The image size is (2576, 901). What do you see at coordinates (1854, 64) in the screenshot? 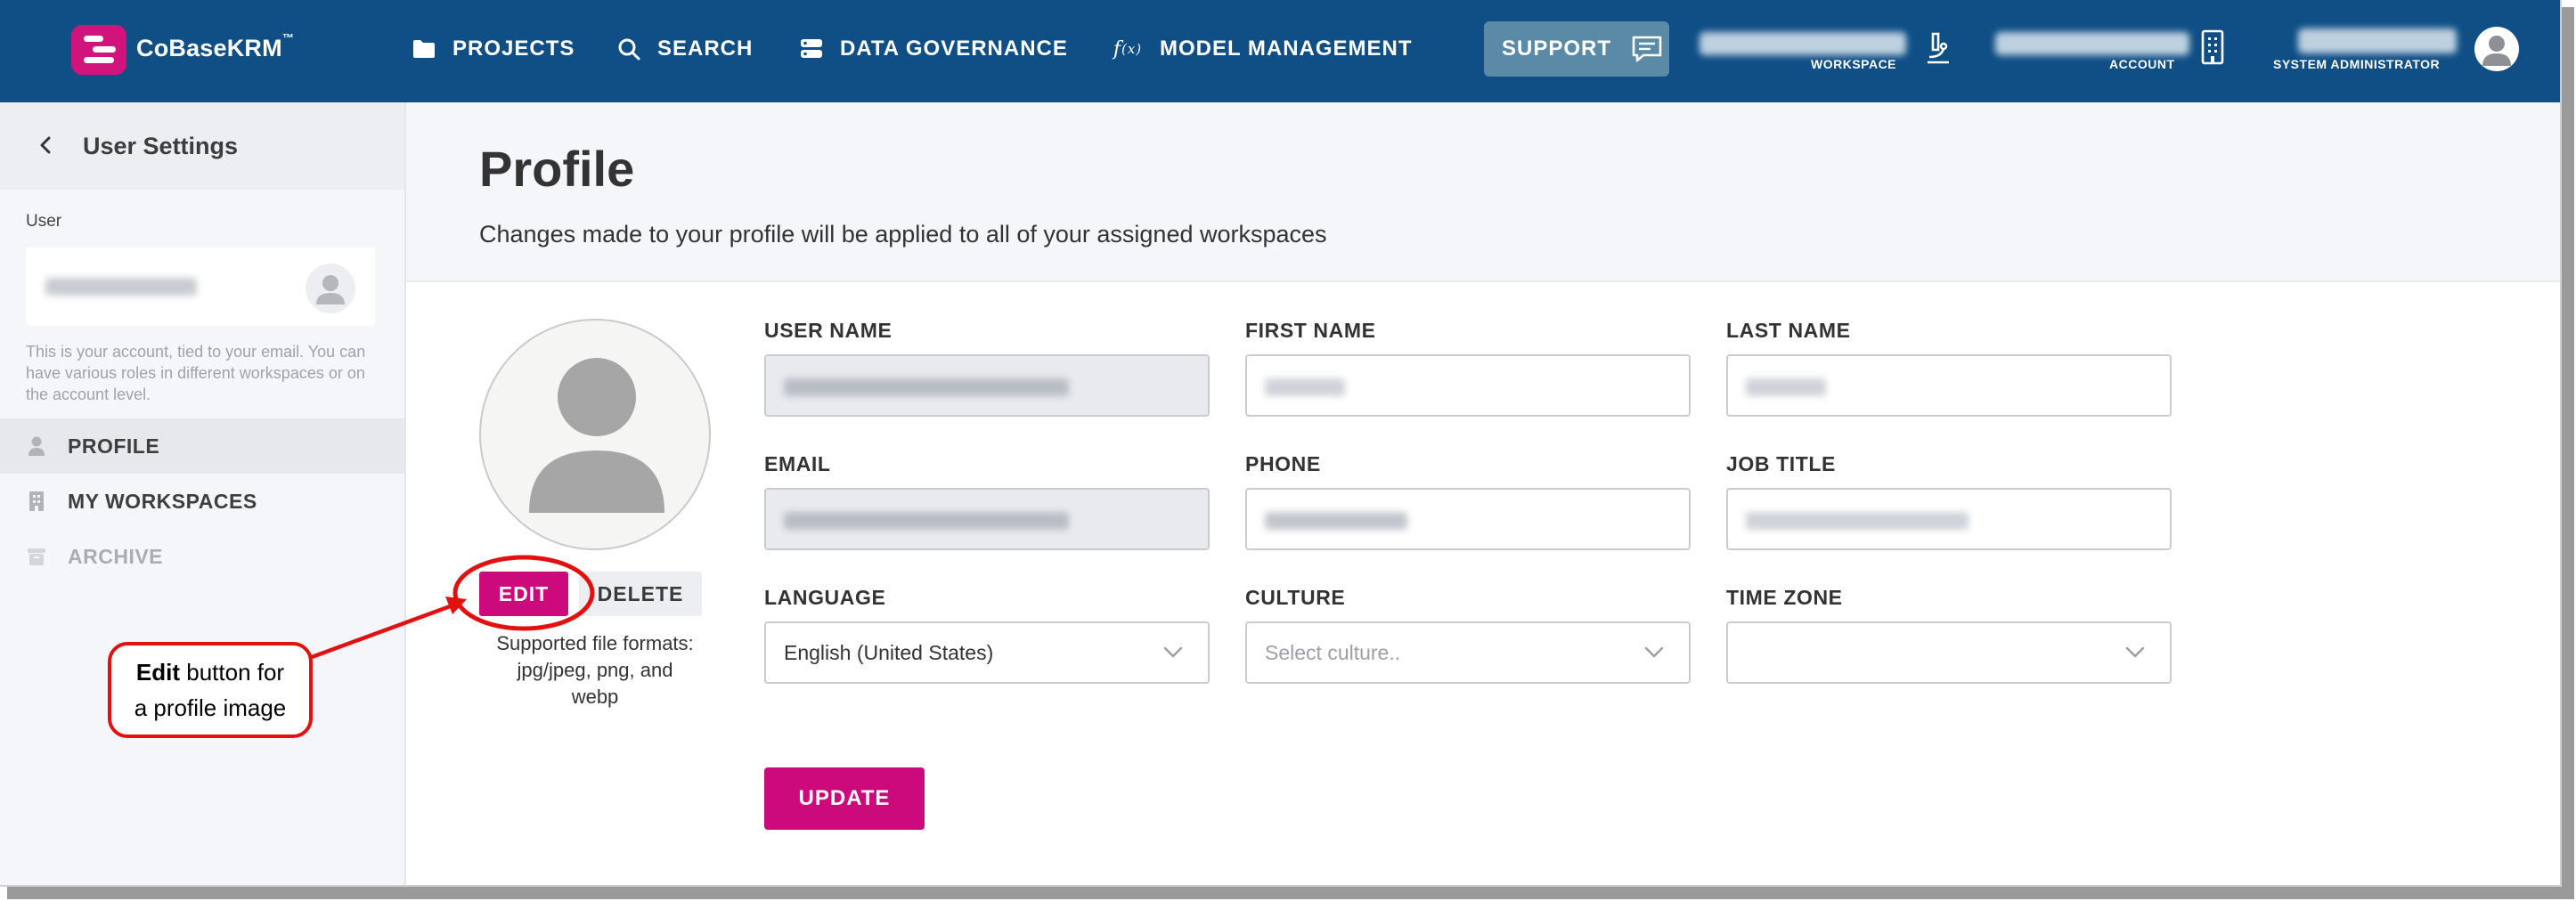
I see `workspace-caption: WORKSPACE` at bounding box center [1854, 64].